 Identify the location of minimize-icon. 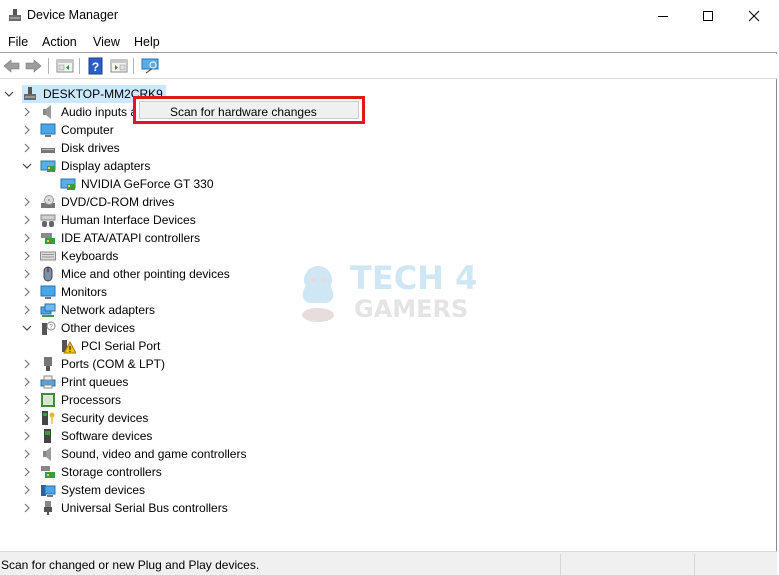
(663, 16).